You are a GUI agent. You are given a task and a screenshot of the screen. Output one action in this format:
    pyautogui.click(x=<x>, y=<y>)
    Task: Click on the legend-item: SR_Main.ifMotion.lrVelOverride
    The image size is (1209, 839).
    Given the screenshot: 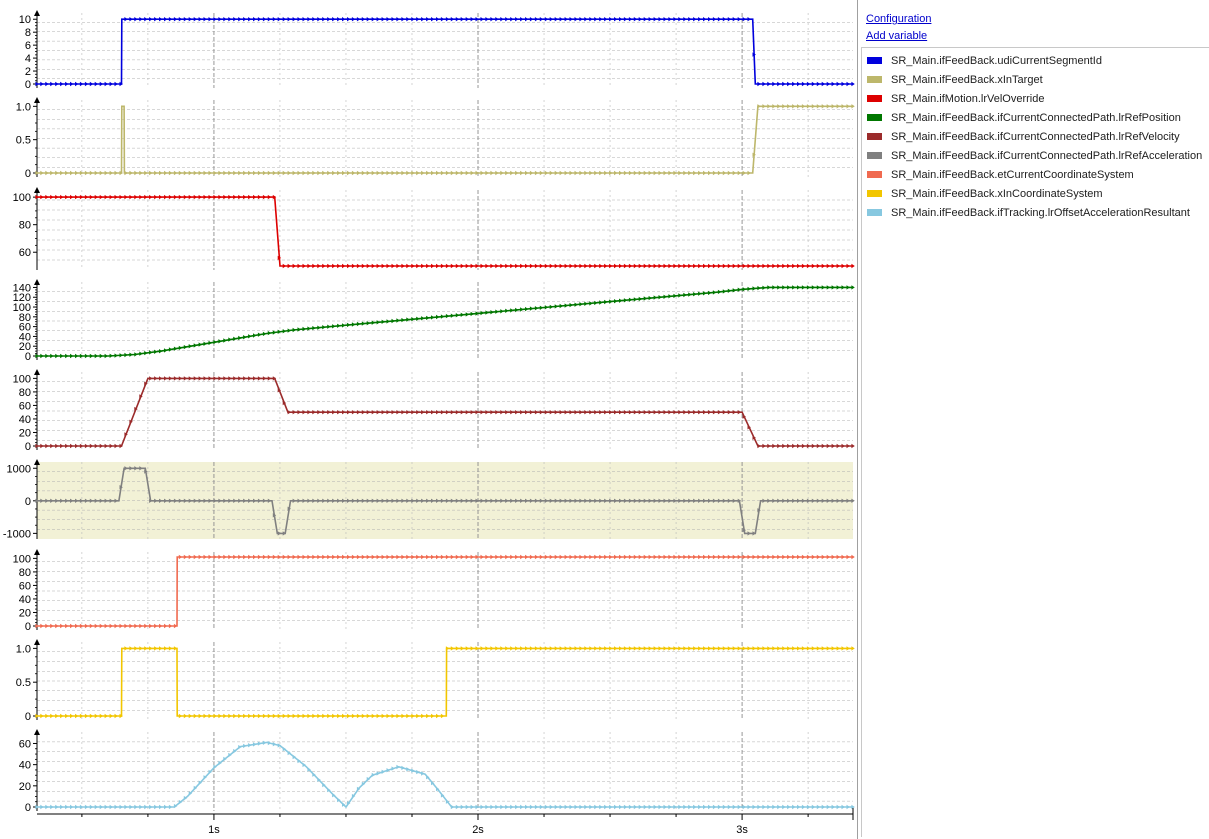 What is the action you would take?
    pyautogui.click(x=955, y=98)
    